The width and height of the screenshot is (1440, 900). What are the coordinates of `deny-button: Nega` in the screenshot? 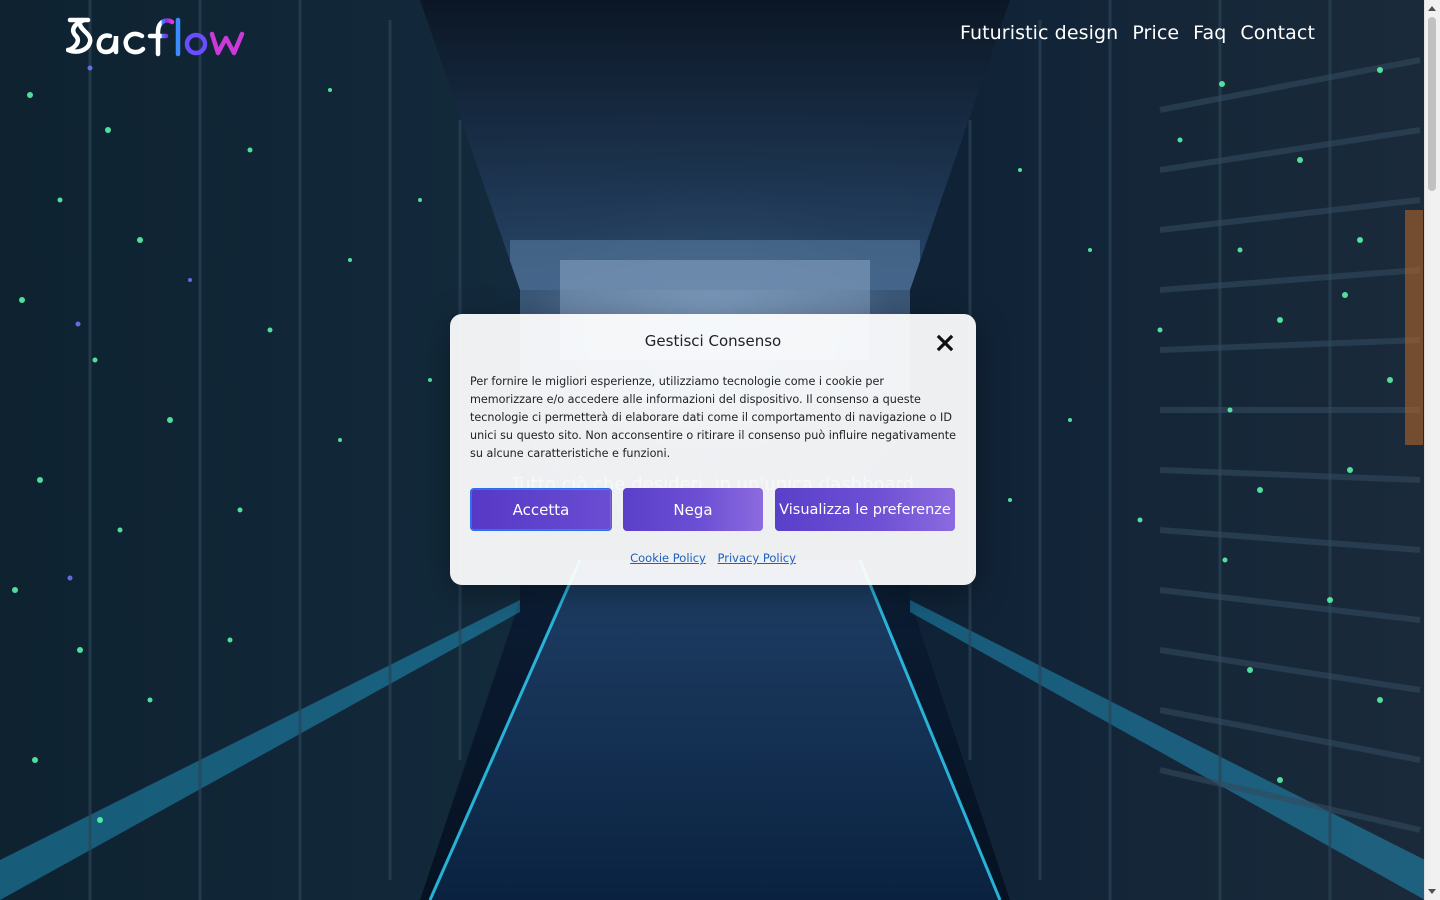 It's located at (693, 509).